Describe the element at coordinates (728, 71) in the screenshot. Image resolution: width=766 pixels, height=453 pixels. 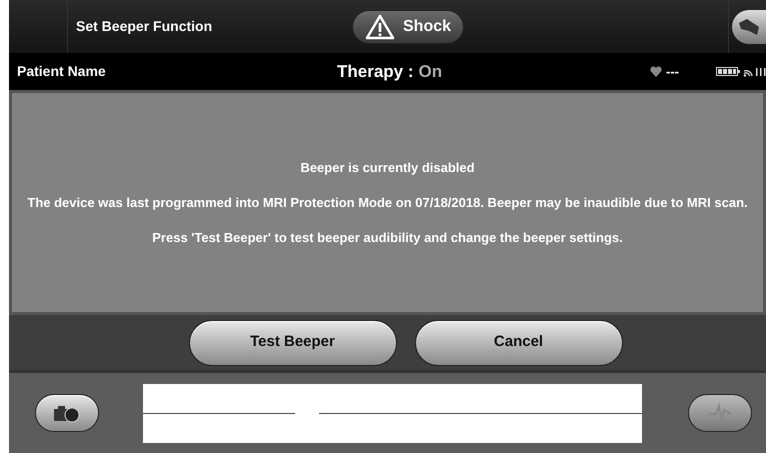
I see `battery-icon` at that location.